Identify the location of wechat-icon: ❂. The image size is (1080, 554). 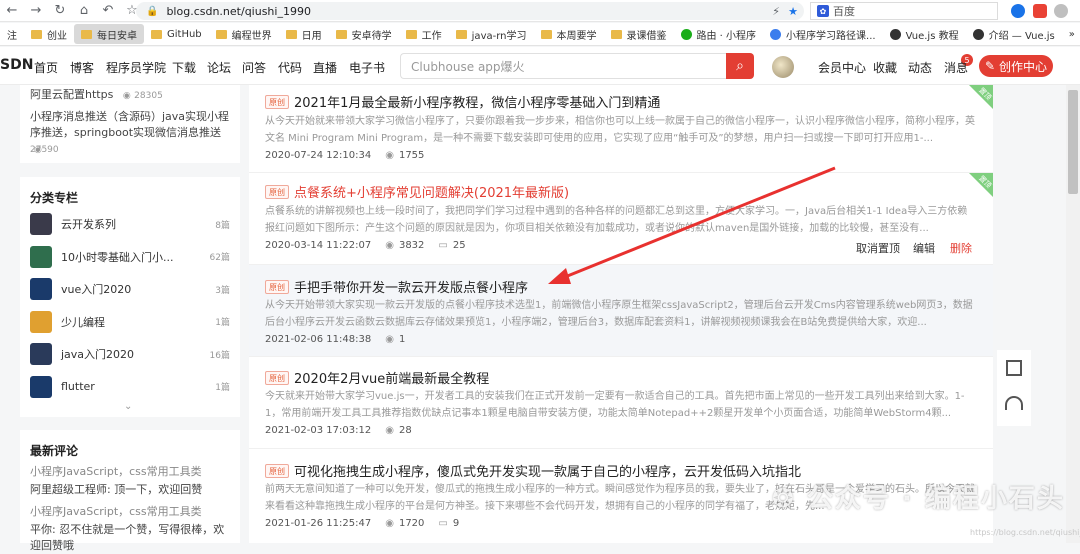
(789, 499).